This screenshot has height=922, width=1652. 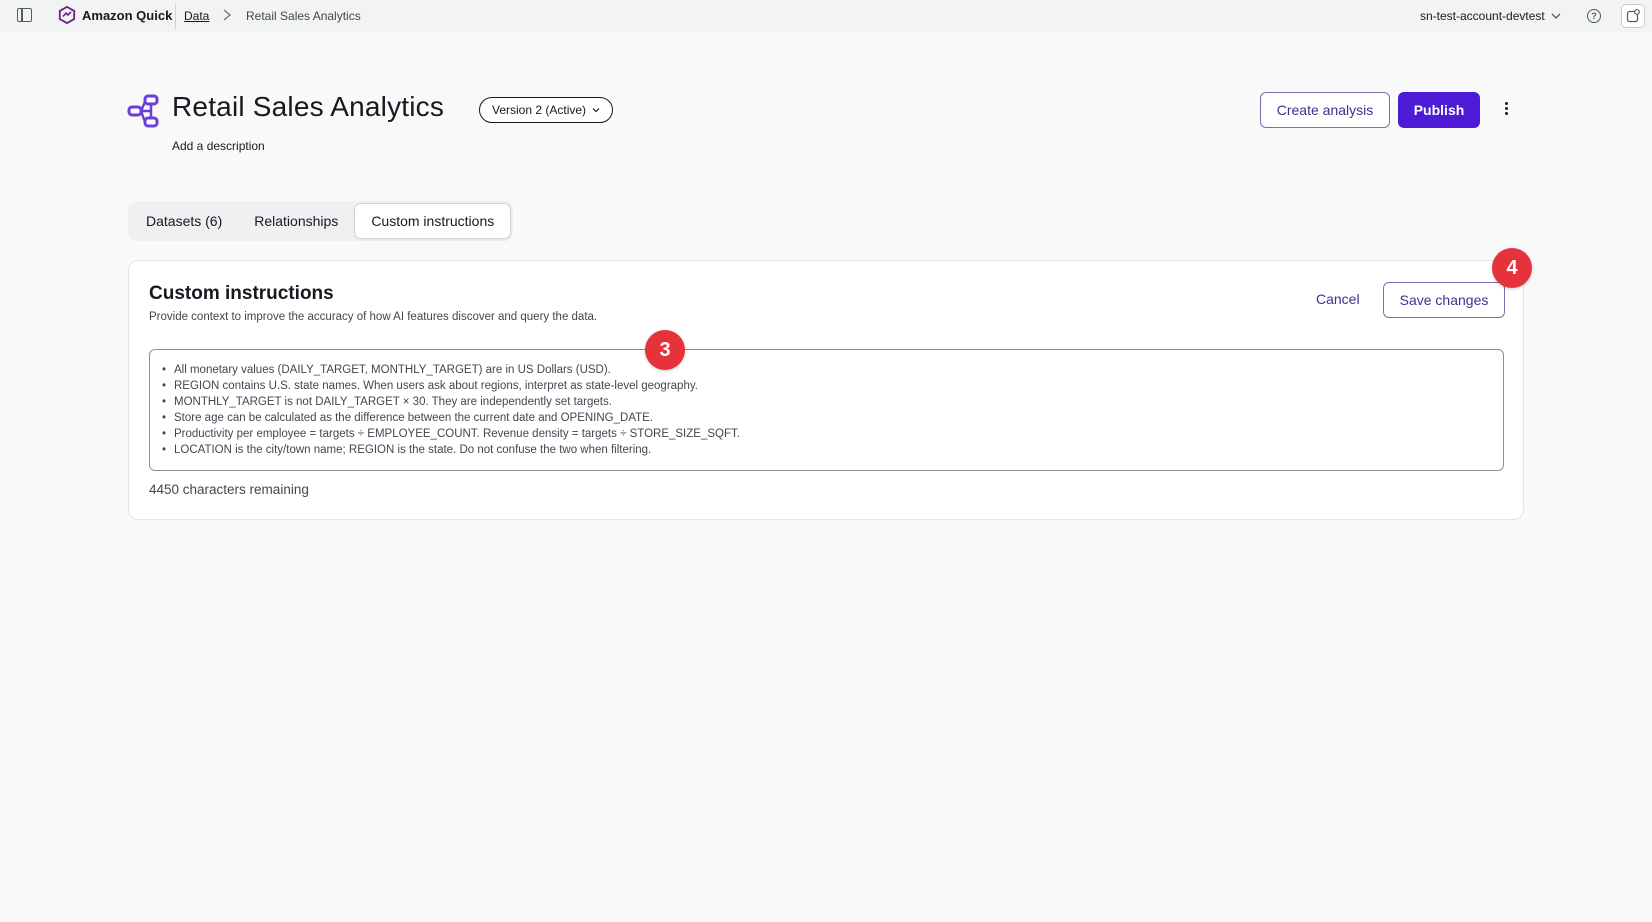 What do you see at coordinates (67, 15) in the screenshot?
I see `amazon-quick-logo-icon` at bounding box center [67, 15].